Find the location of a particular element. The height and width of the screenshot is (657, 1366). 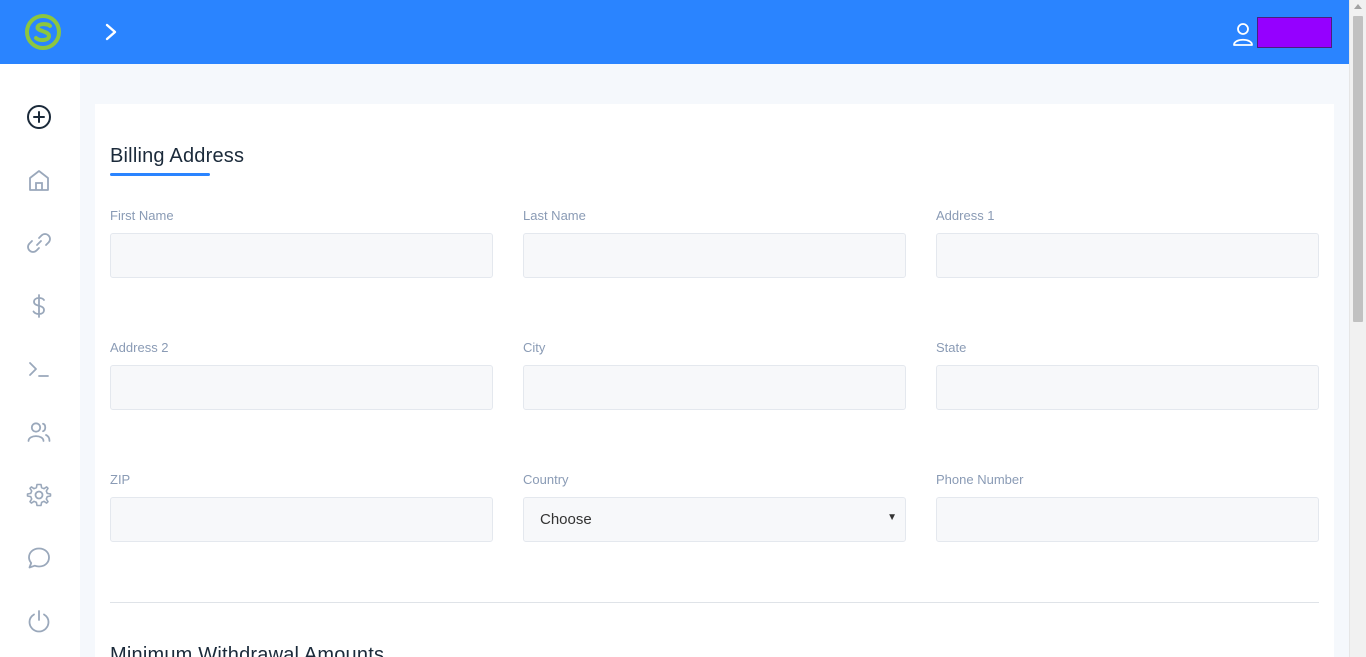

withdrawal-section-title: Minimum Withdrawal Amounts is located at coordinates (247, 650).